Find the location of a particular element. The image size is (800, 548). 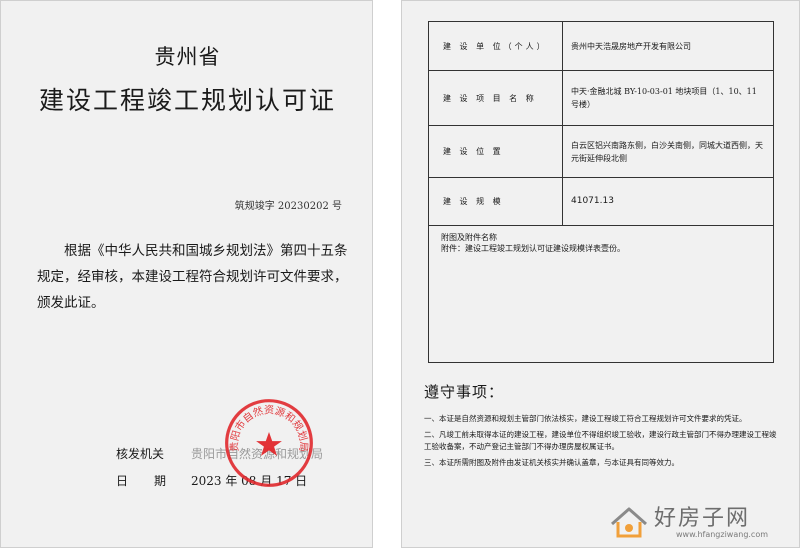

date-label-part2: 期 is located at coordinates (160, 481).